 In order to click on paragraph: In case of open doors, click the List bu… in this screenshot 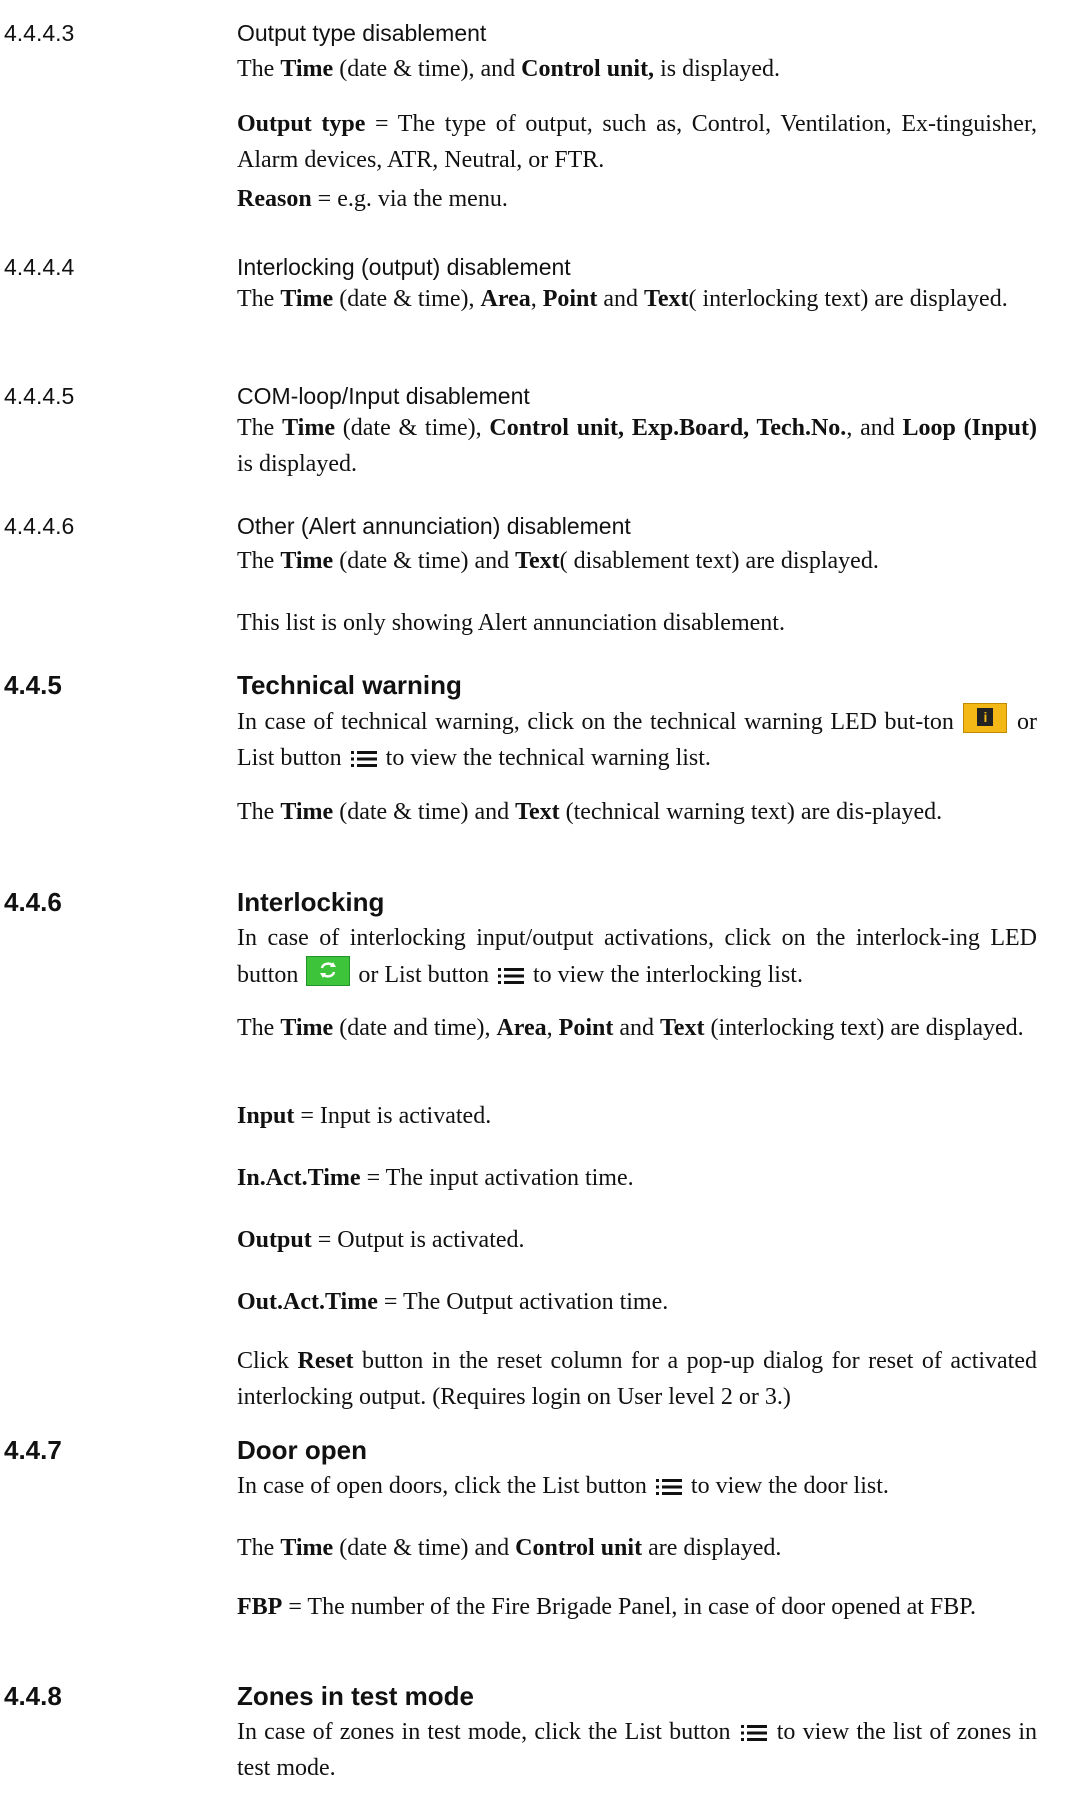, I will do `click(563, 1486)`.